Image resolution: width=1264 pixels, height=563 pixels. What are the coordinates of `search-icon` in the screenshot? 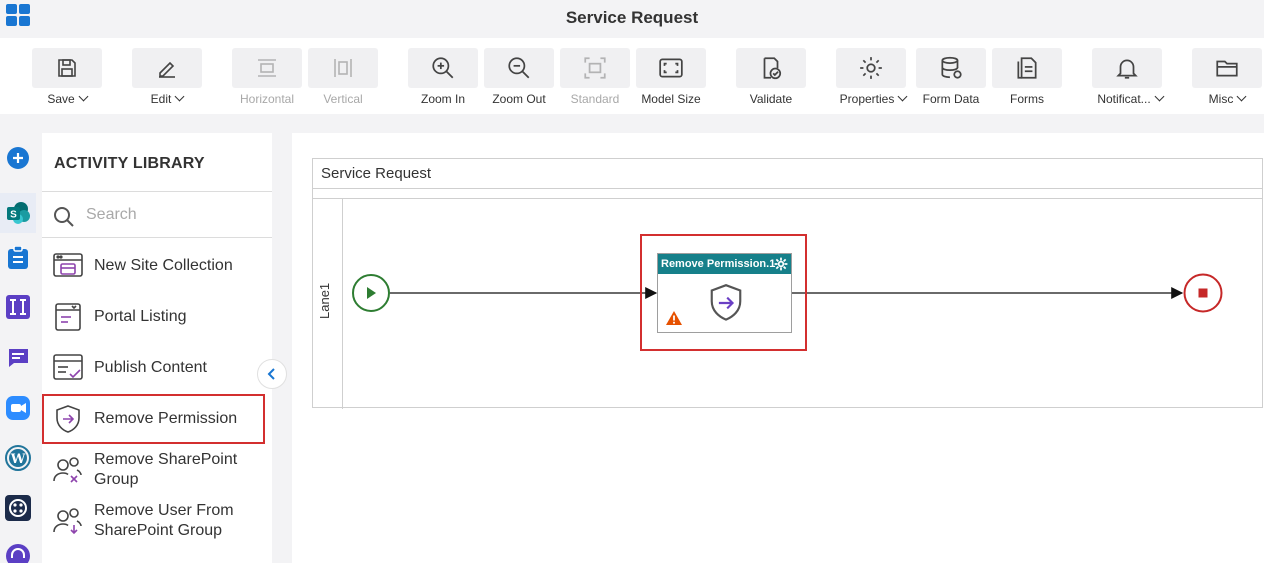 It's located at (64, 217).